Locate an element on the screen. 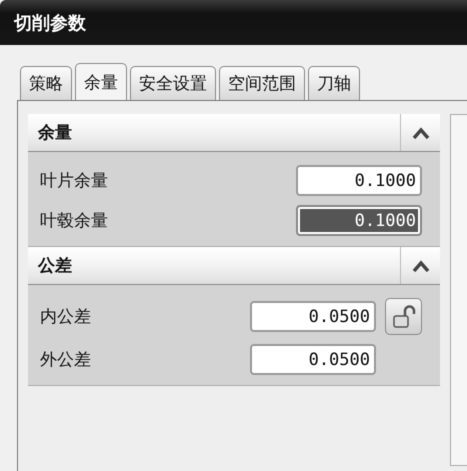  lock-button is located at coordinates (403, 316).